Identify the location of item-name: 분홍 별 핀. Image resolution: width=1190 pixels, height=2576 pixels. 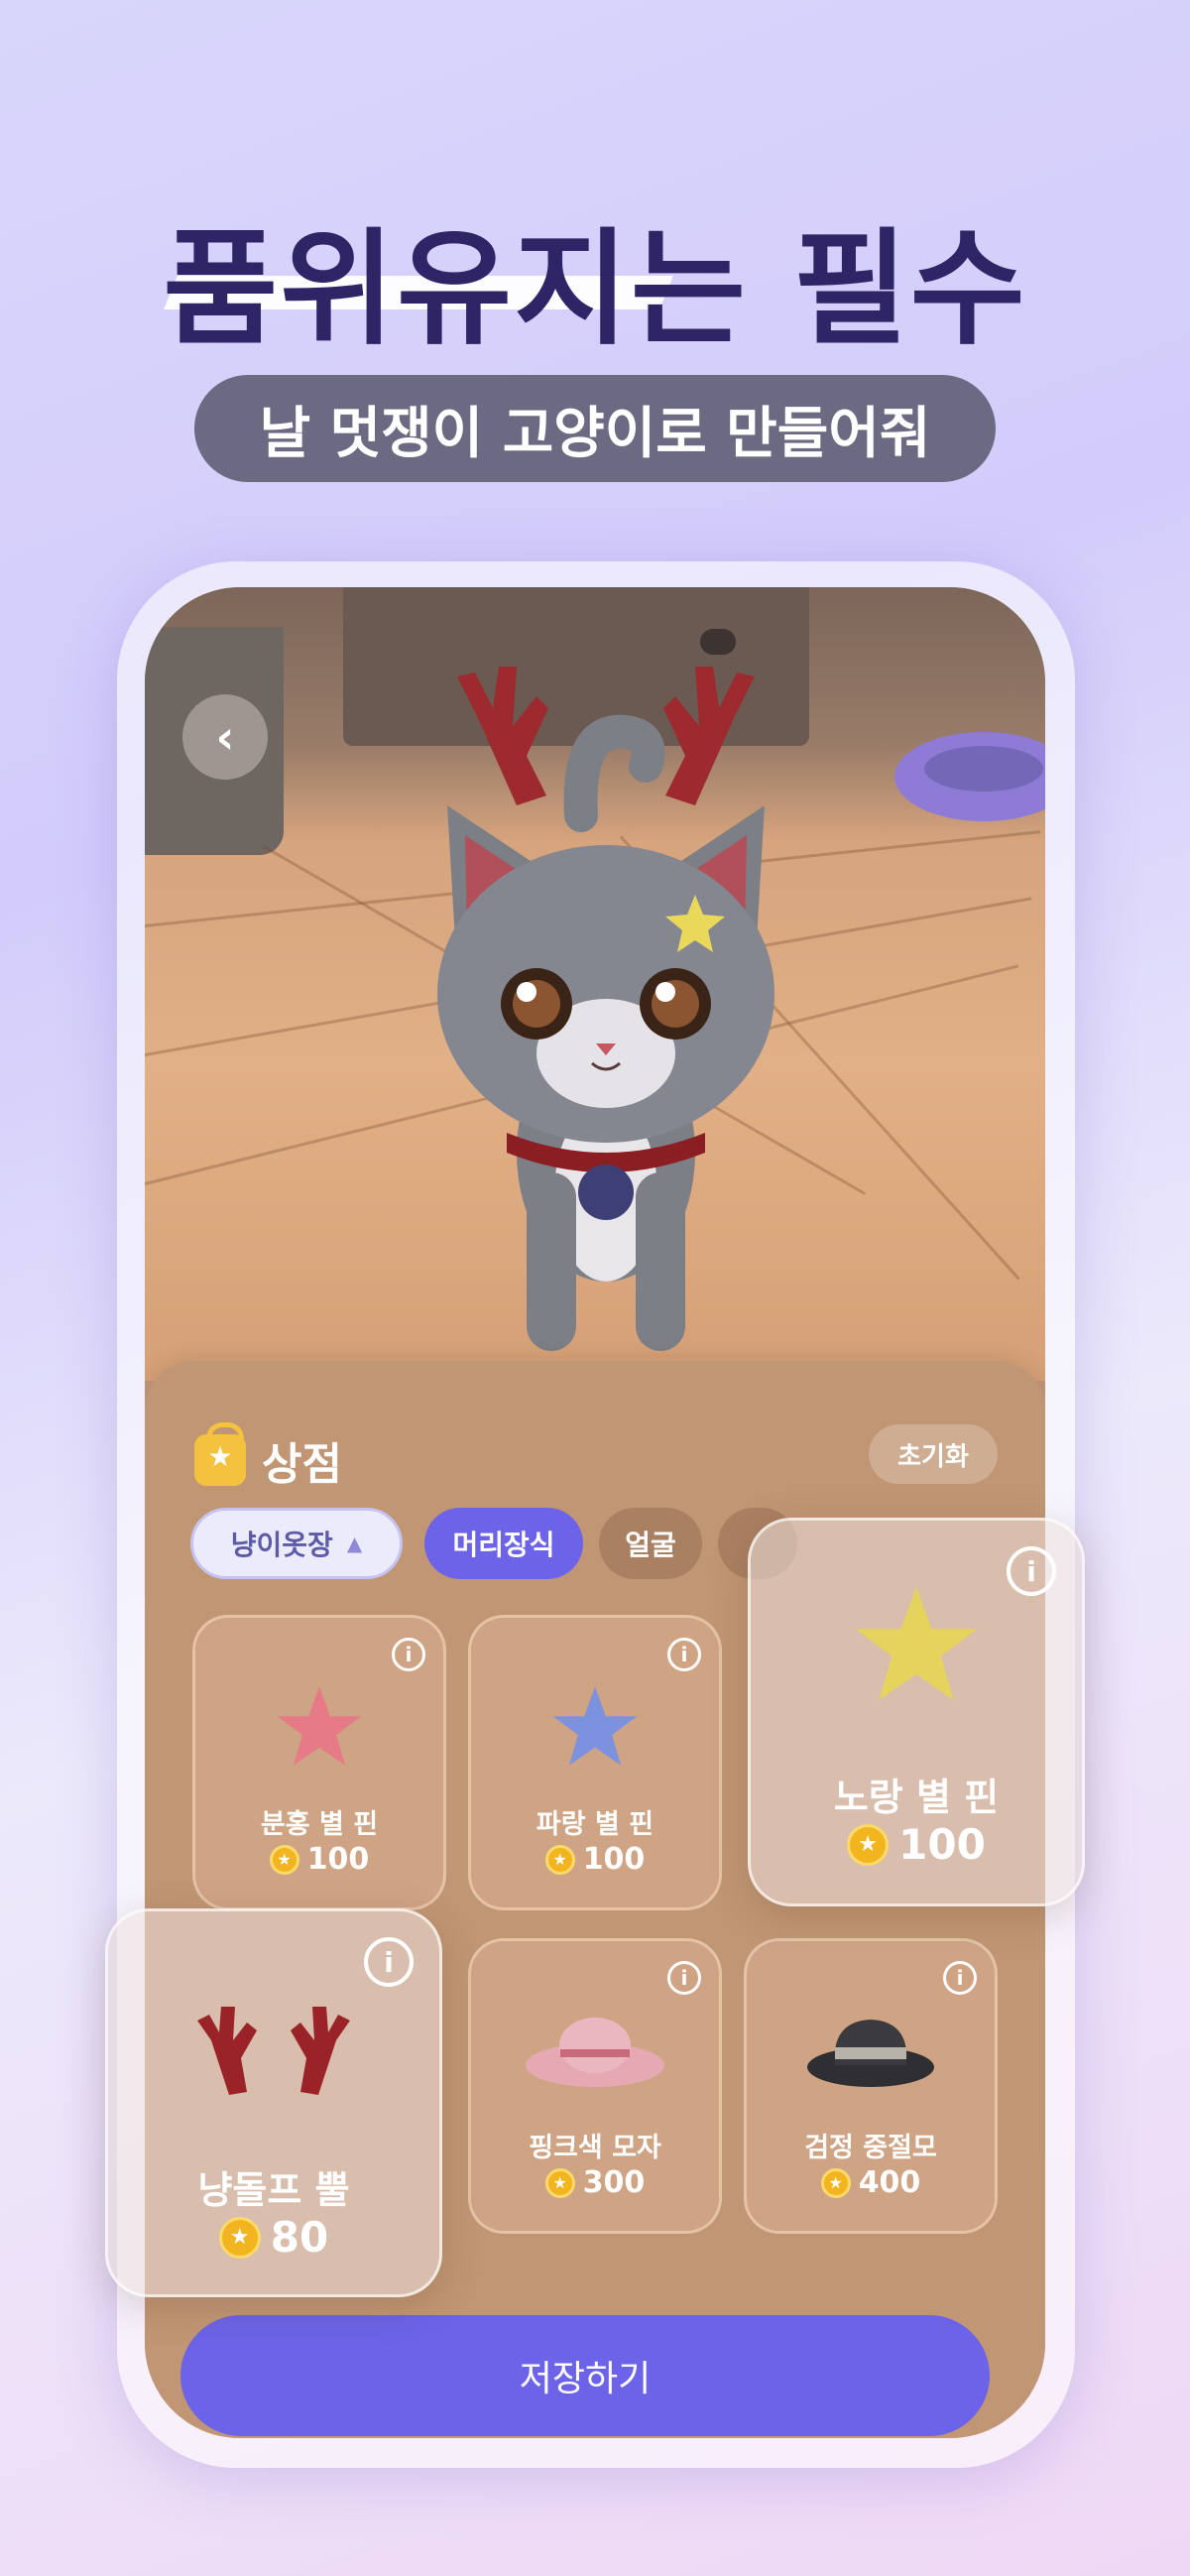
(319, 1824).